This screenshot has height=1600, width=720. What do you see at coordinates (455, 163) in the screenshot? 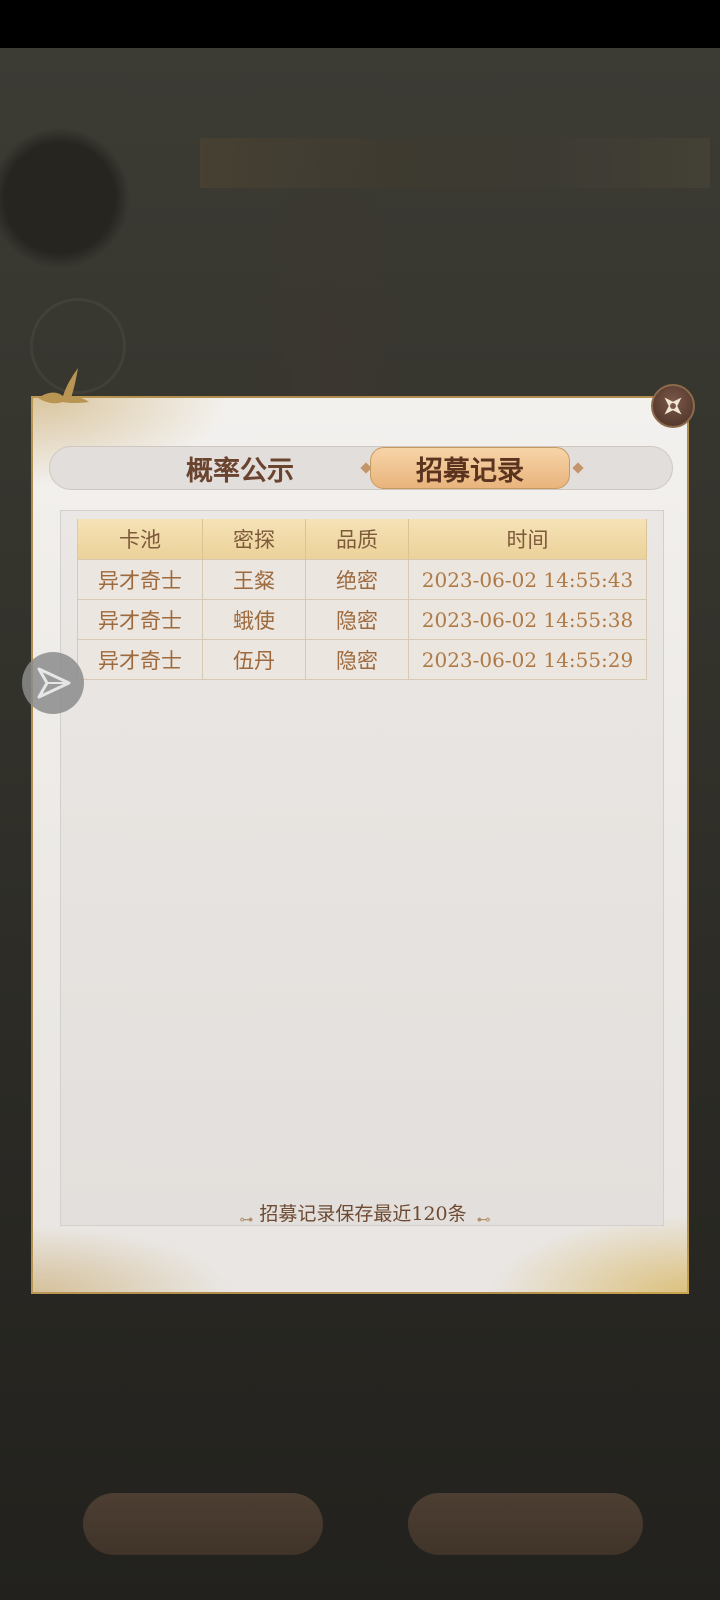
I see `background-banner` at bounding box center [455, 163].